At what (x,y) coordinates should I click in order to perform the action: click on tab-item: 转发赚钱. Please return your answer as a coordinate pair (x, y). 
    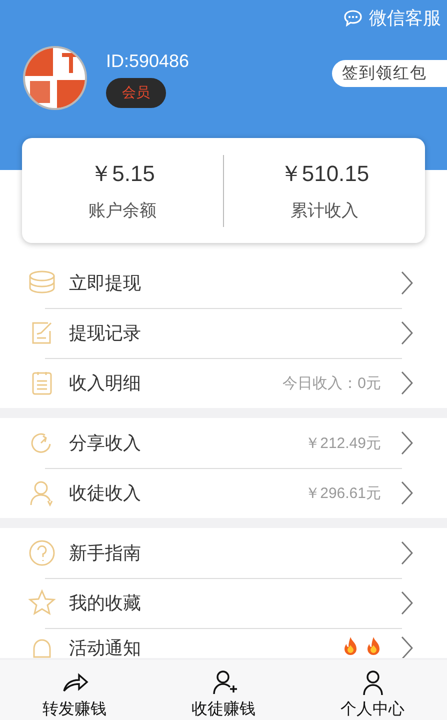
    Looking at the image, I should click on (74, 690).